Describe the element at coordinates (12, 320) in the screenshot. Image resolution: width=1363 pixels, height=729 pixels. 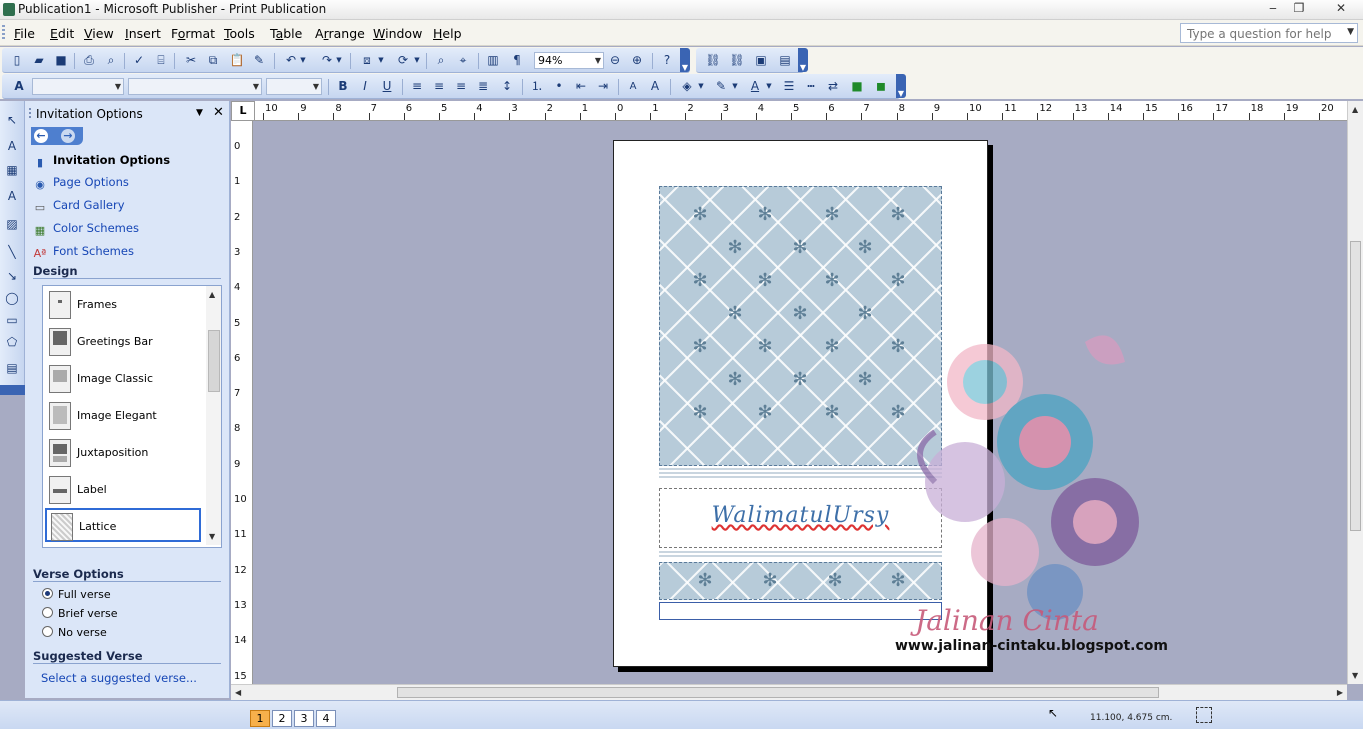
I see `rectangle-icon: ▭` at that location.